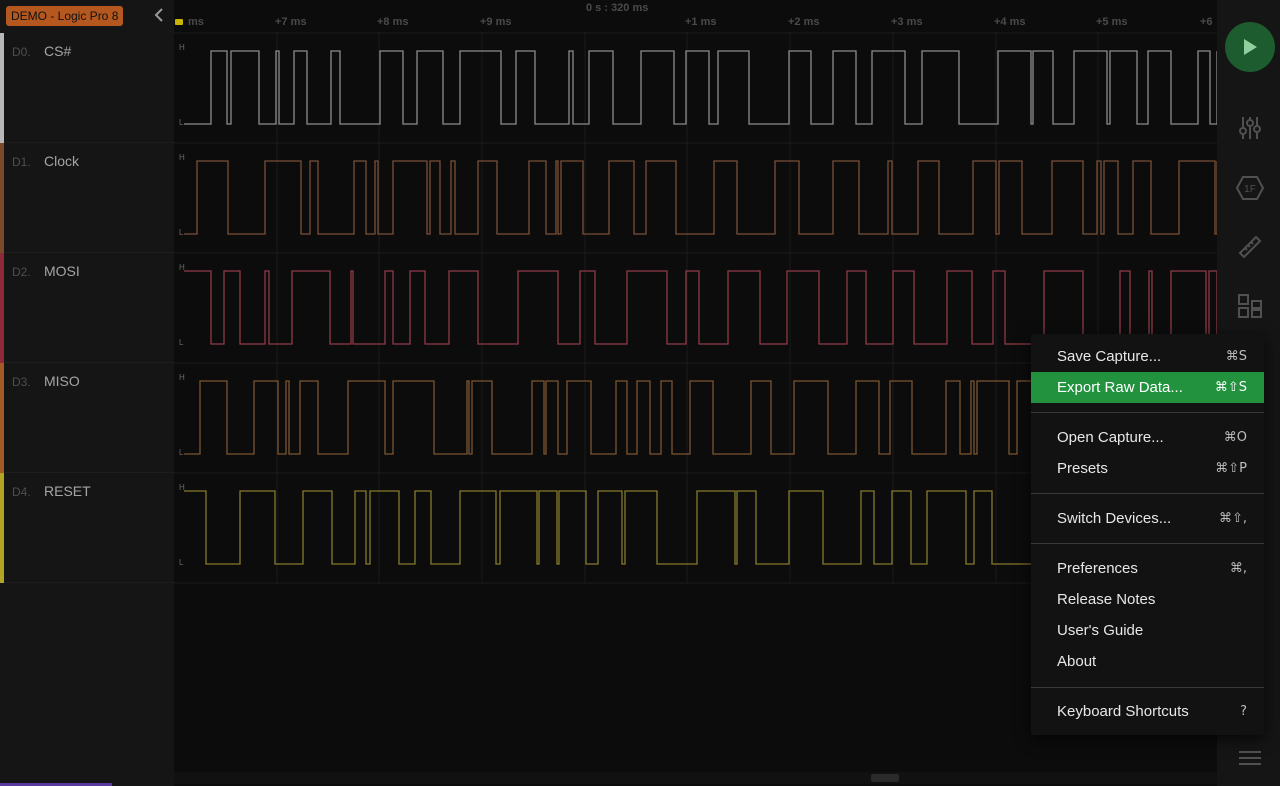 This screenshot has height=786, width=1280. I want to click on extensions-icon, so click(1250, 306).